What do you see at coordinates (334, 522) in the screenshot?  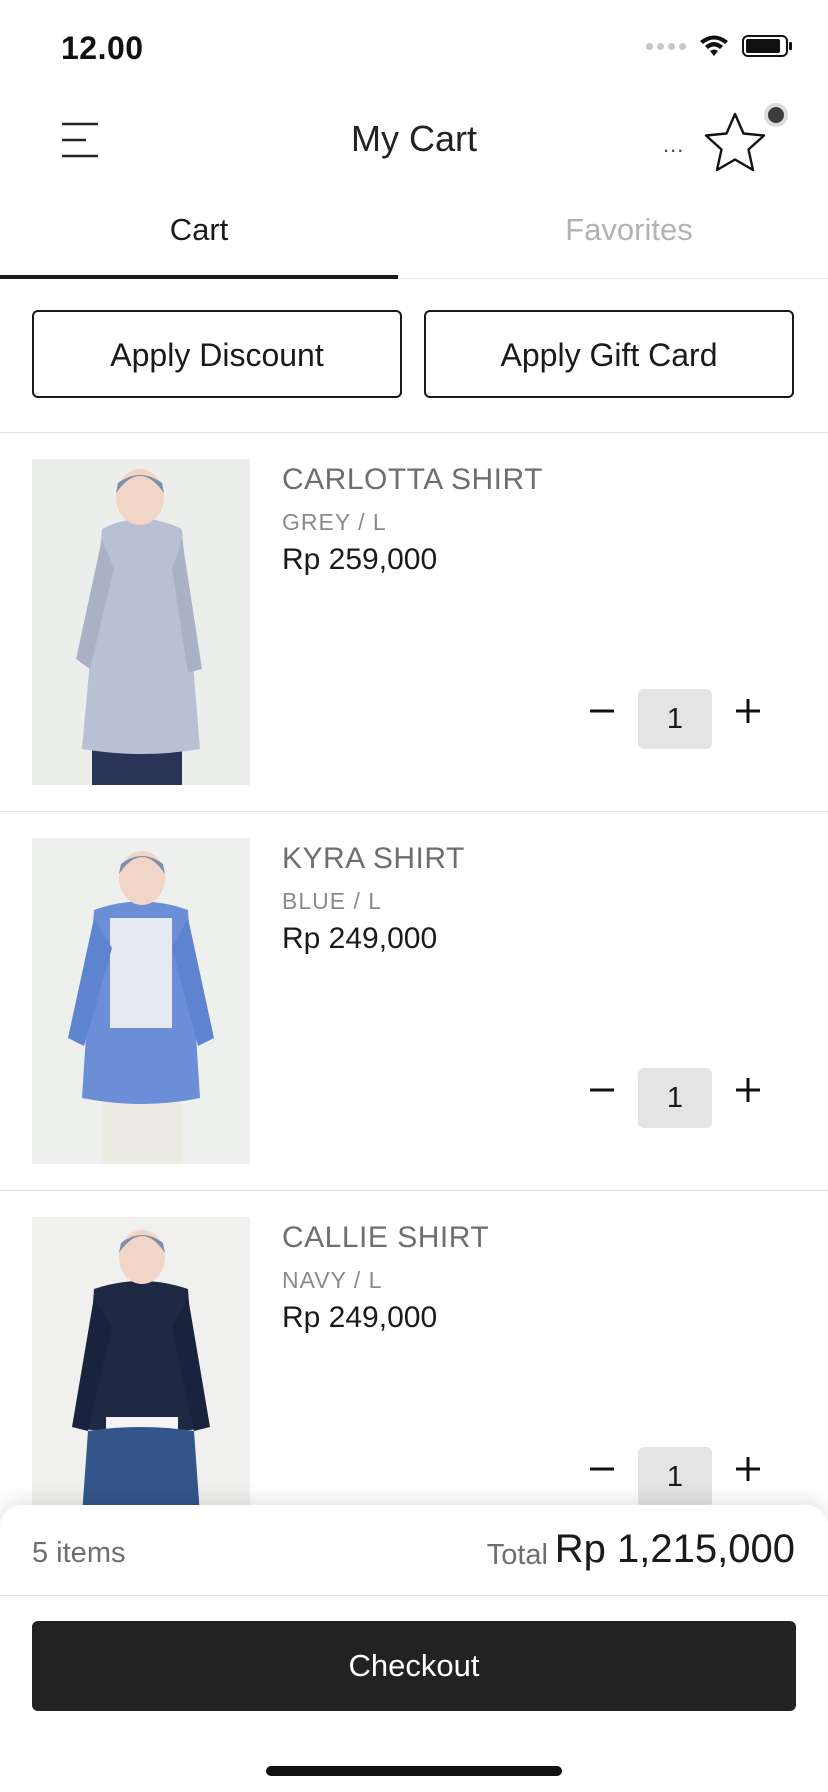 I see `product-variant: GREY / L` at bounding box center [334, 522].